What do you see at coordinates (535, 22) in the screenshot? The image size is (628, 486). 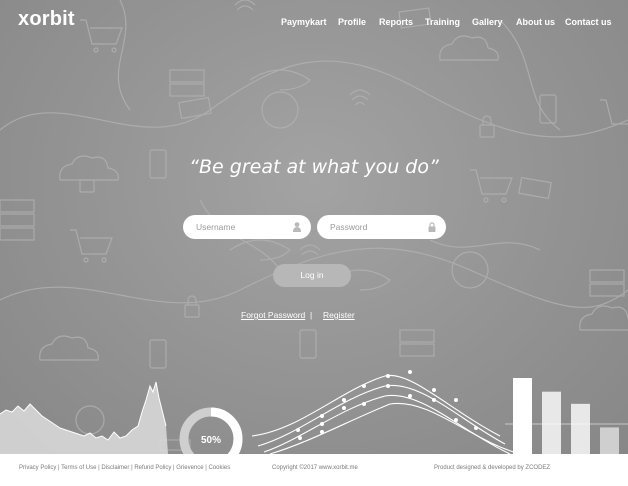 I see `nav-about-us: About us` at bounding box center [535, 22].